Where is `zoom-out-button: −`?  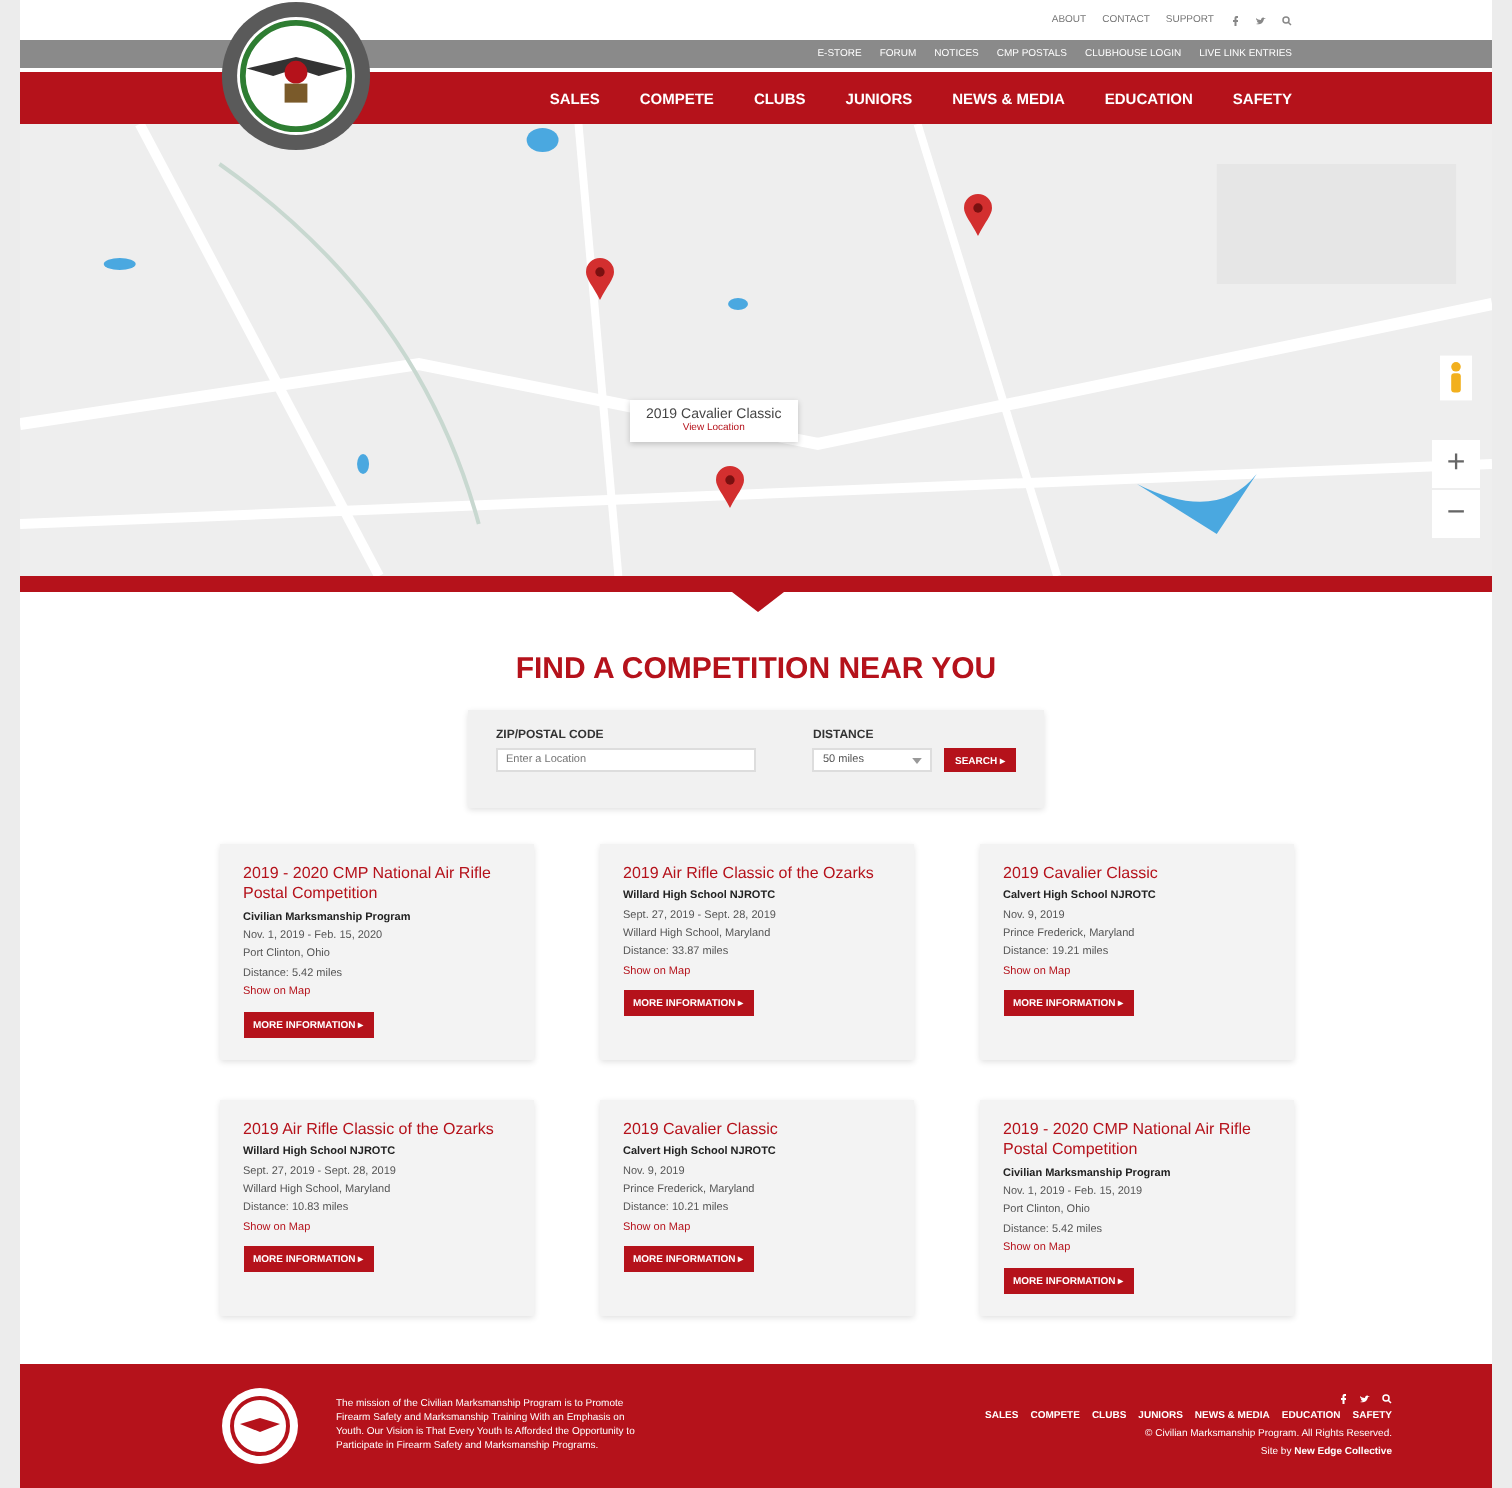 zoom-out-button: − is located at coordinates (1456, 514).